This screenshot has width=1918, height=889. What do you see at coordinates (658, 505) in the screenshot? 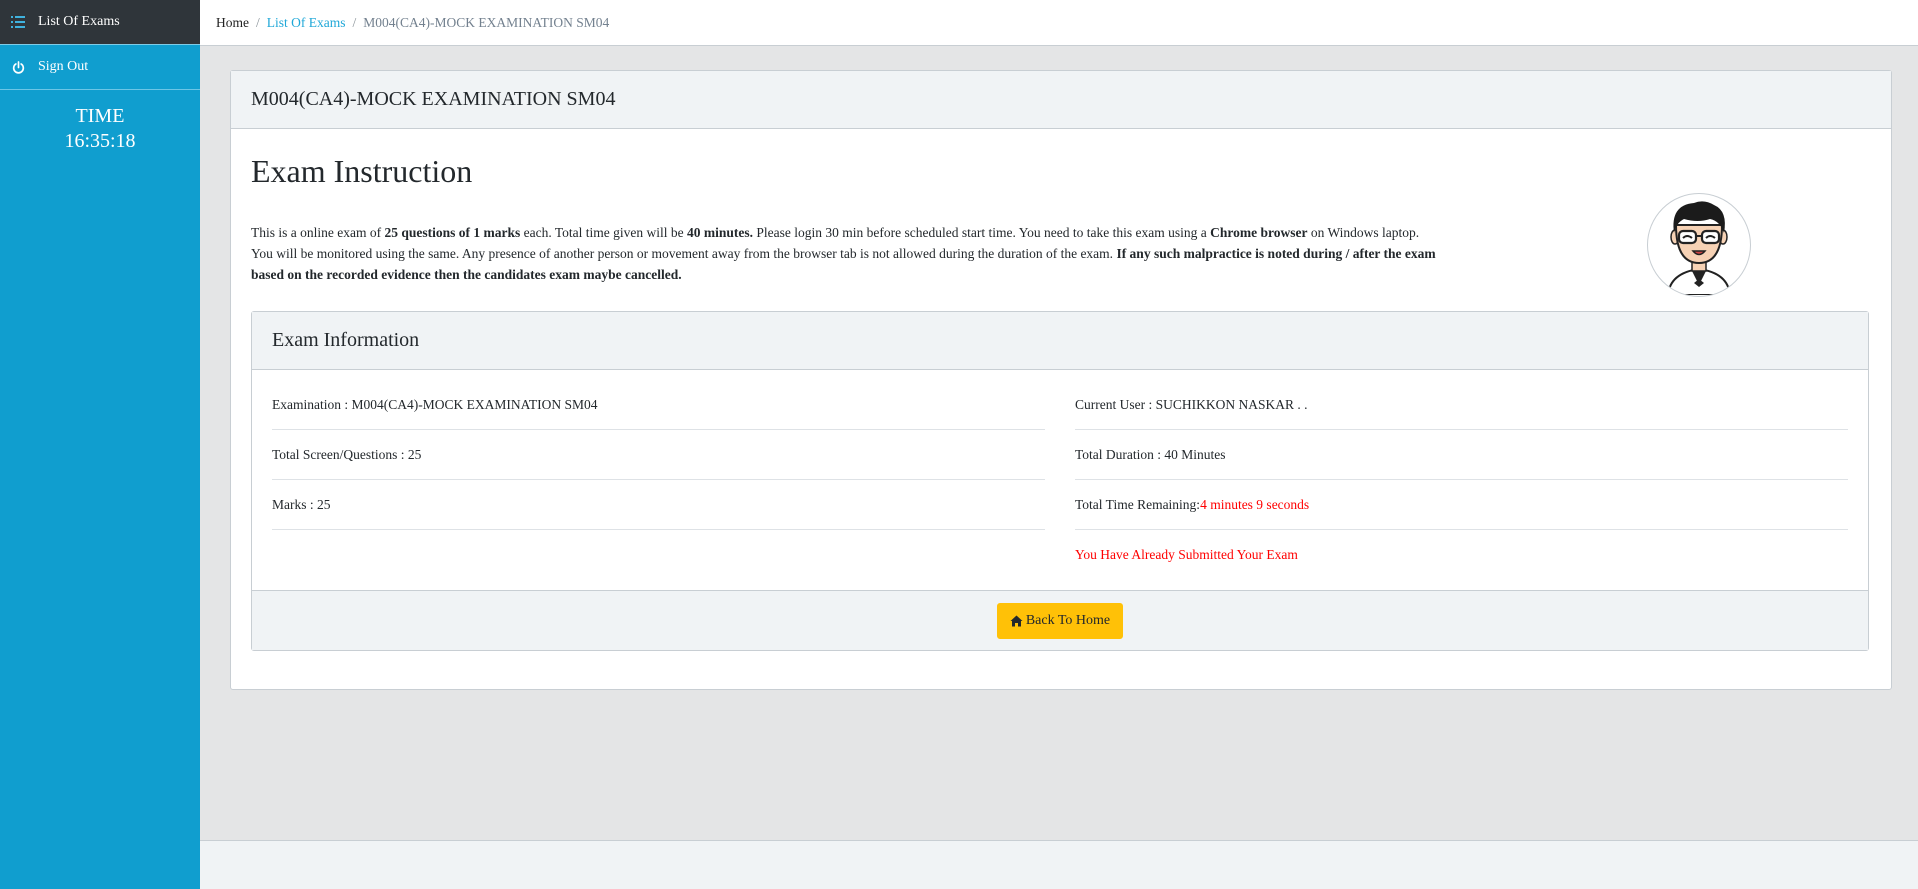
I see `info-marks: Marks : 25` at bounding box center [658, 505].